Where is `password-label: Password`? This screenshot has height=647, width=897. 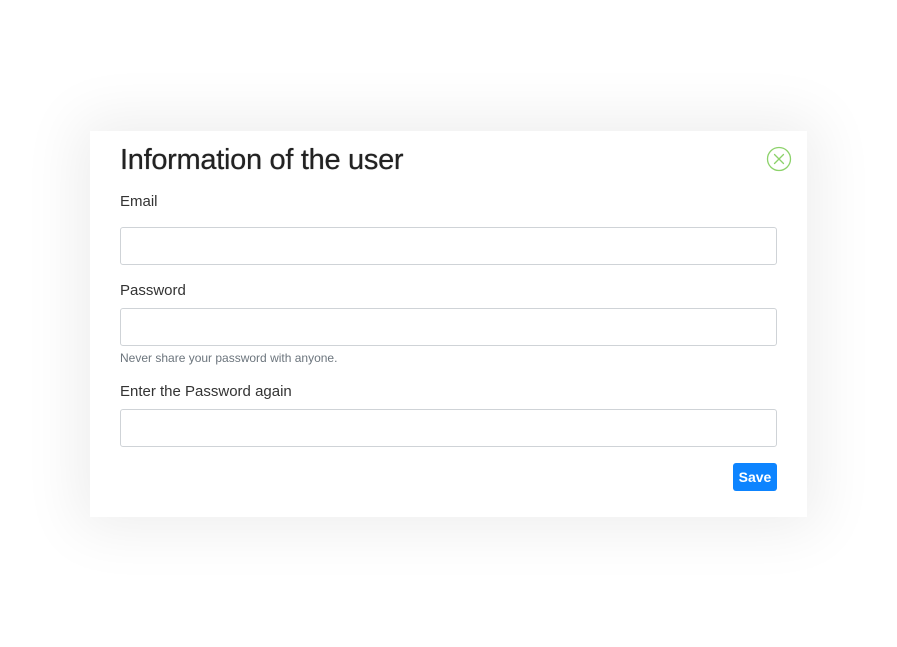 password-label: Password is located at coordinates (153, 290).